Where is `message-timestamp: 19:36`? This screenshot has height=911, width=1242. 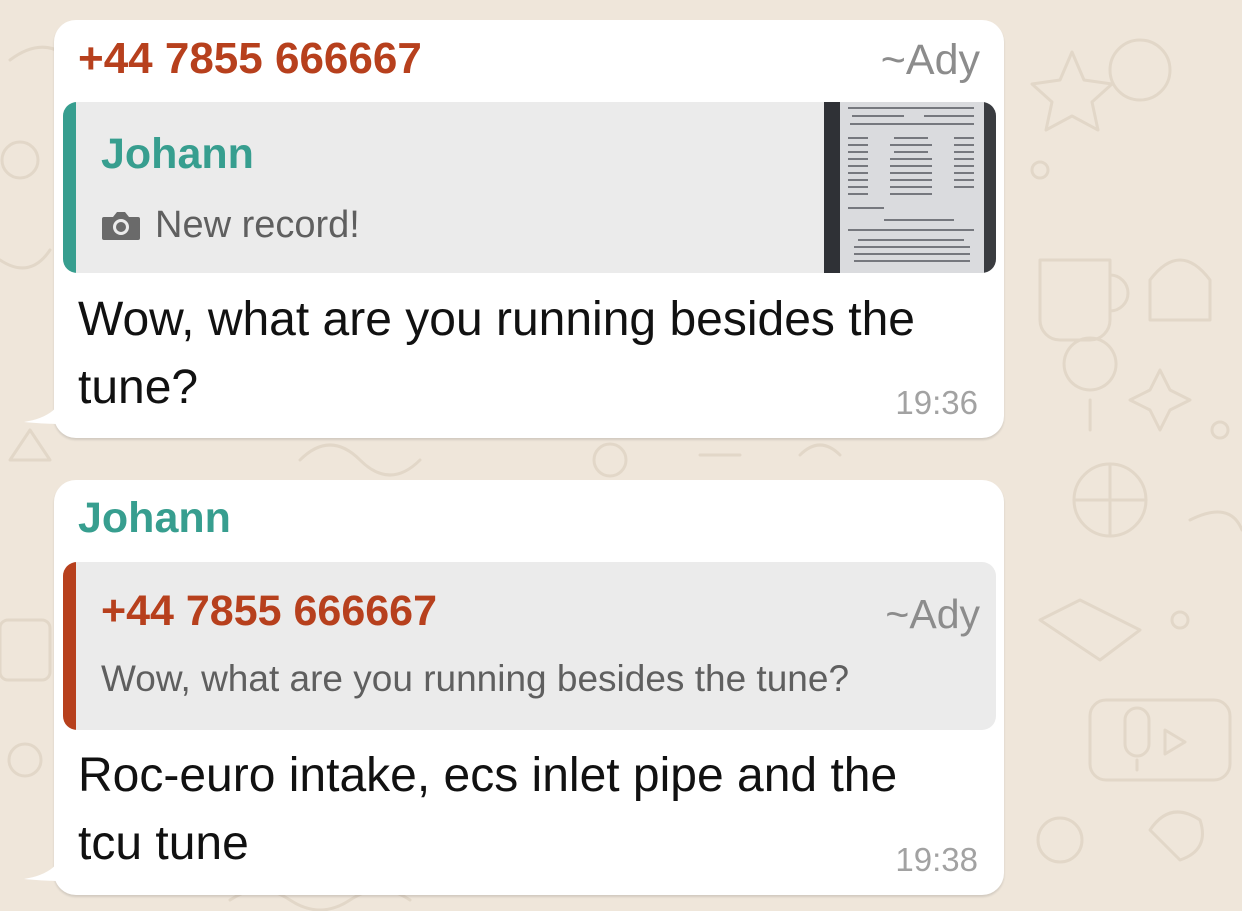 message-timestamp: 19:36 is located at coordinates (936, 402).